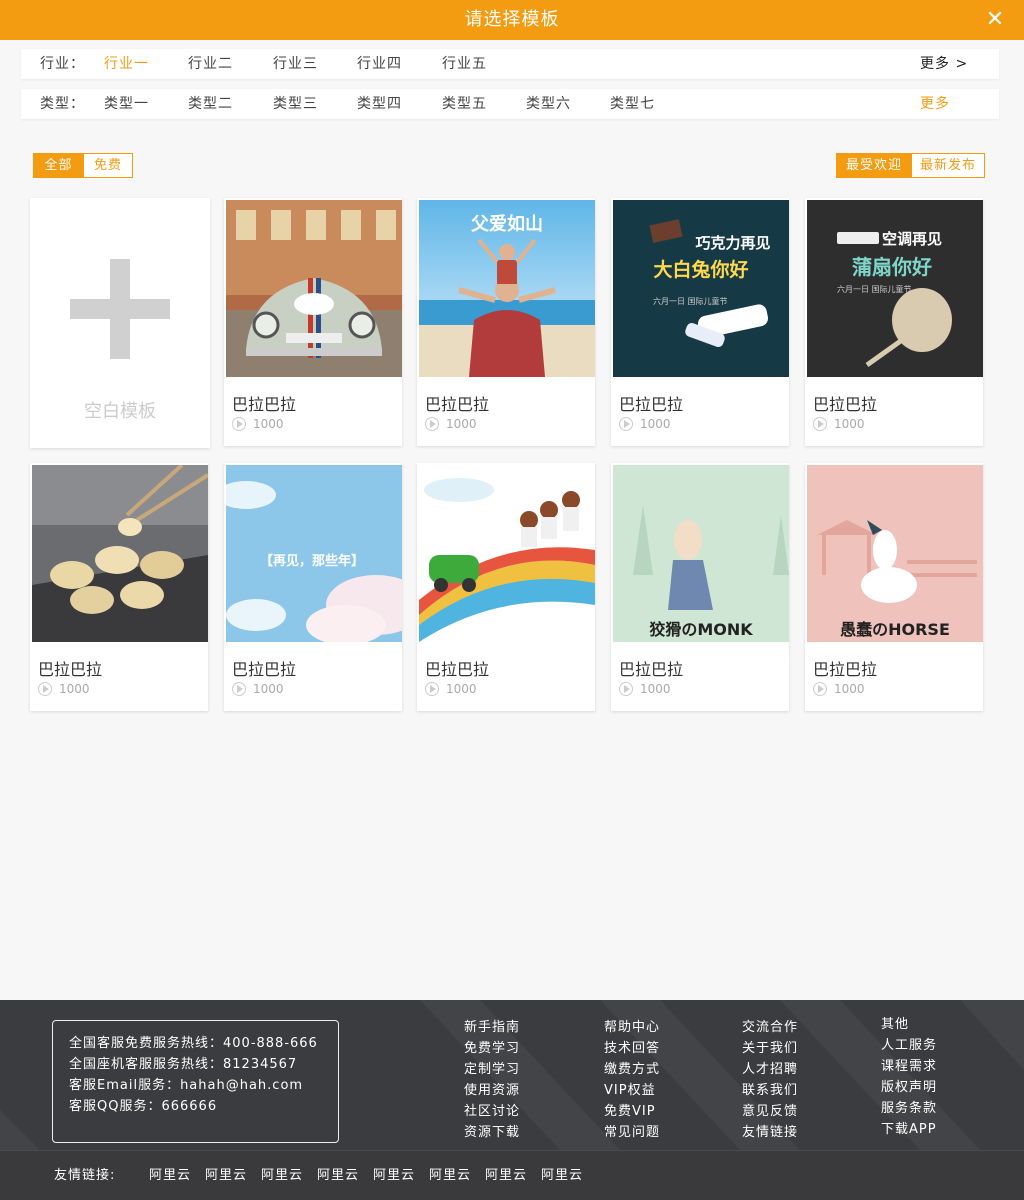  Describe the element at coordinates (732, 243) in the screenshot. I see `svg-text: 巧克力再见` at that location.